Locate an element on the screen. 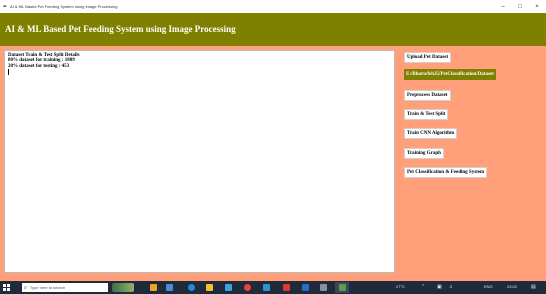 The height and width of the screenshot is (294, 546). feather-app-icon: ✒ is located at coordinates (5, 7).